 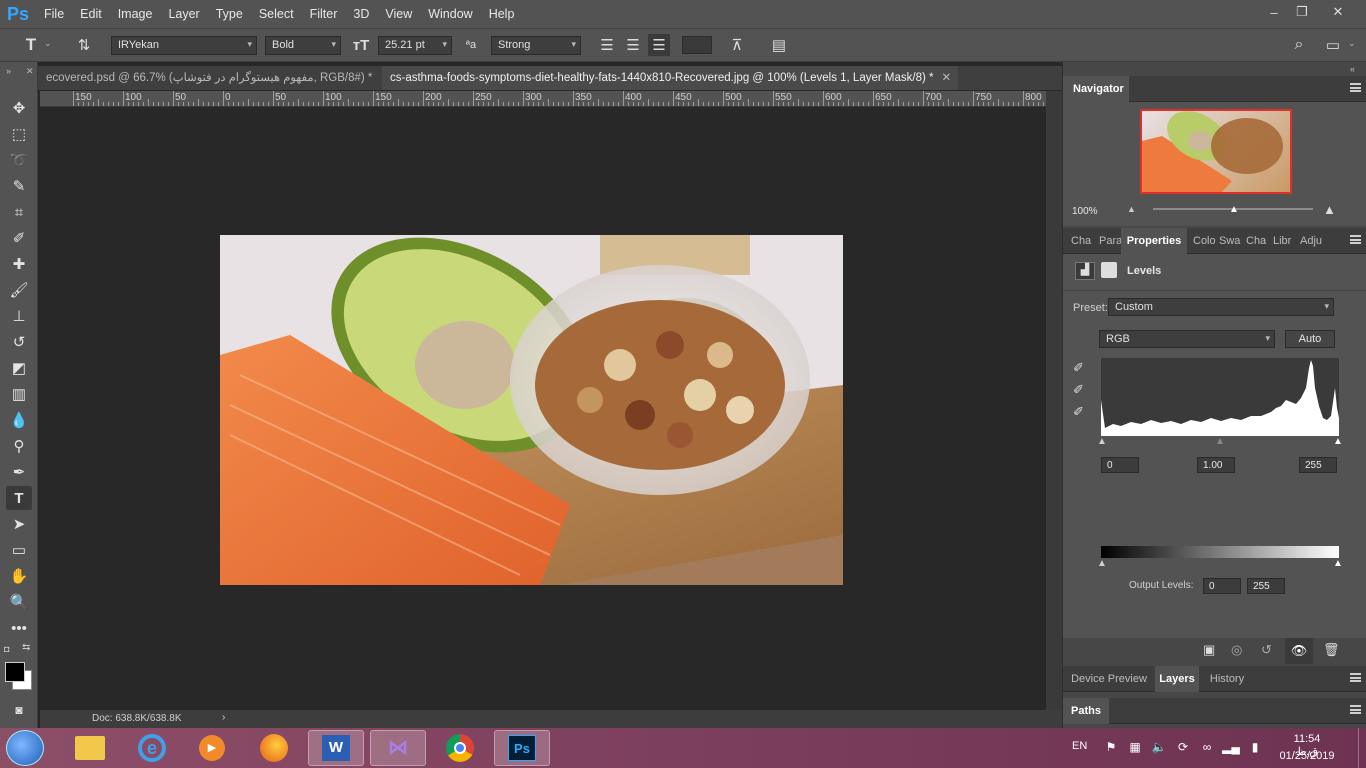 I want to click on align-left-icon: ☰, so click(x=607, y=45).